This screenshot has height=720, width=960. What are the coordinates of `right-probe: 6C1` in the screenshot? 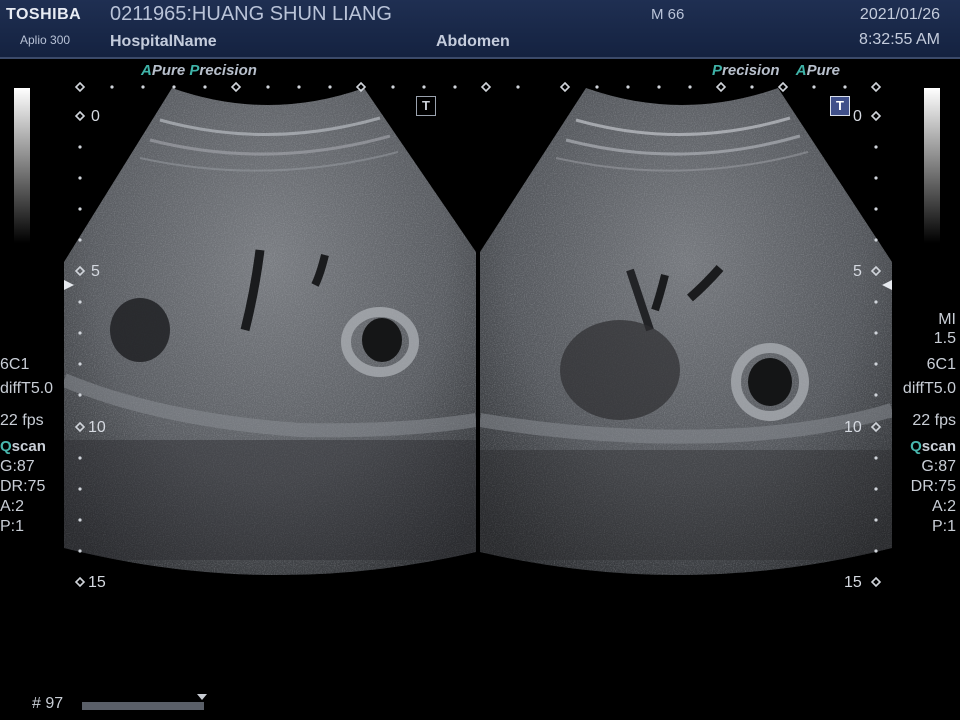 It's located at (941, 364).